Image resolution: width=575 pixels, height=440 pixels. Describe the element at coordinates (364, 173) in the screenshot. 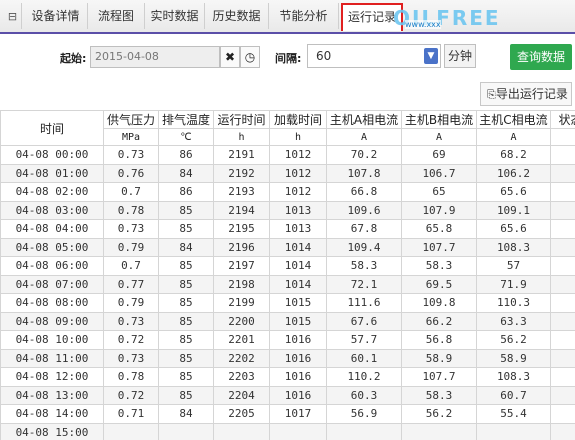

I see `cell-phase-a-current: 107.8` at that location.